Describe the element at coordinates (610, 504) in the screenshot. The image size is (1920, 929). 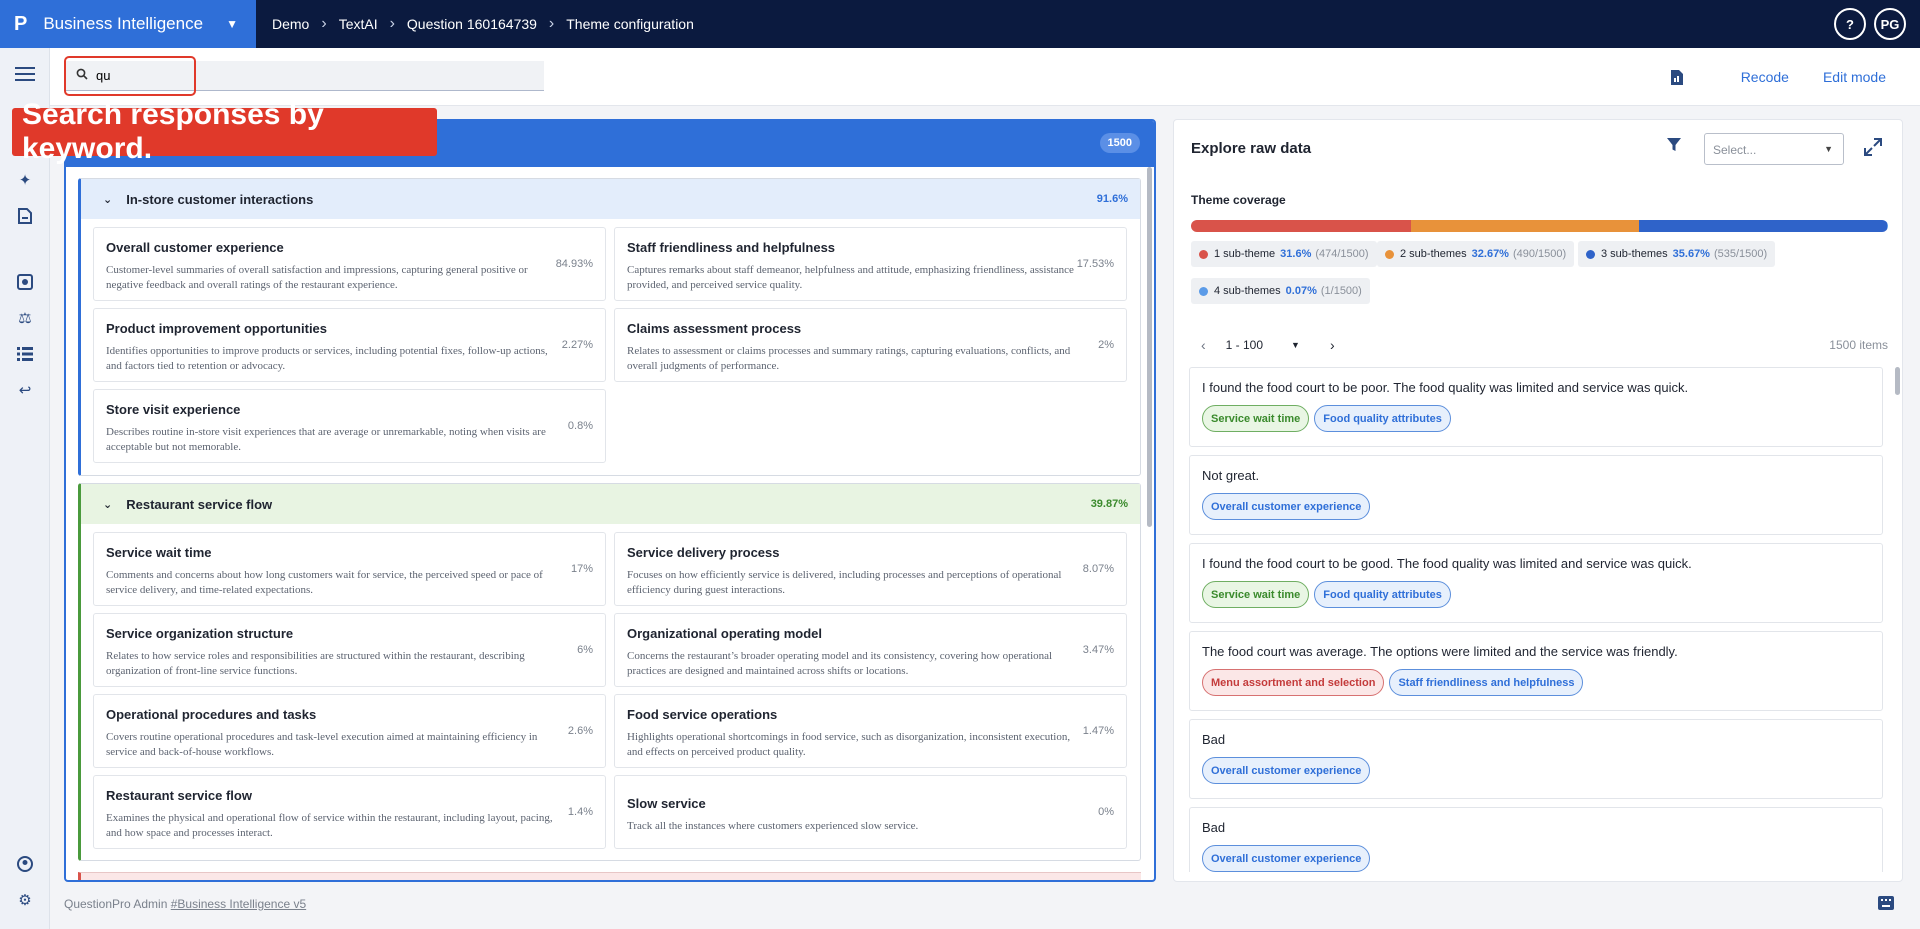
I see `theme-group-header: ⌄ Restaurant service flow 39.87%` at that location.